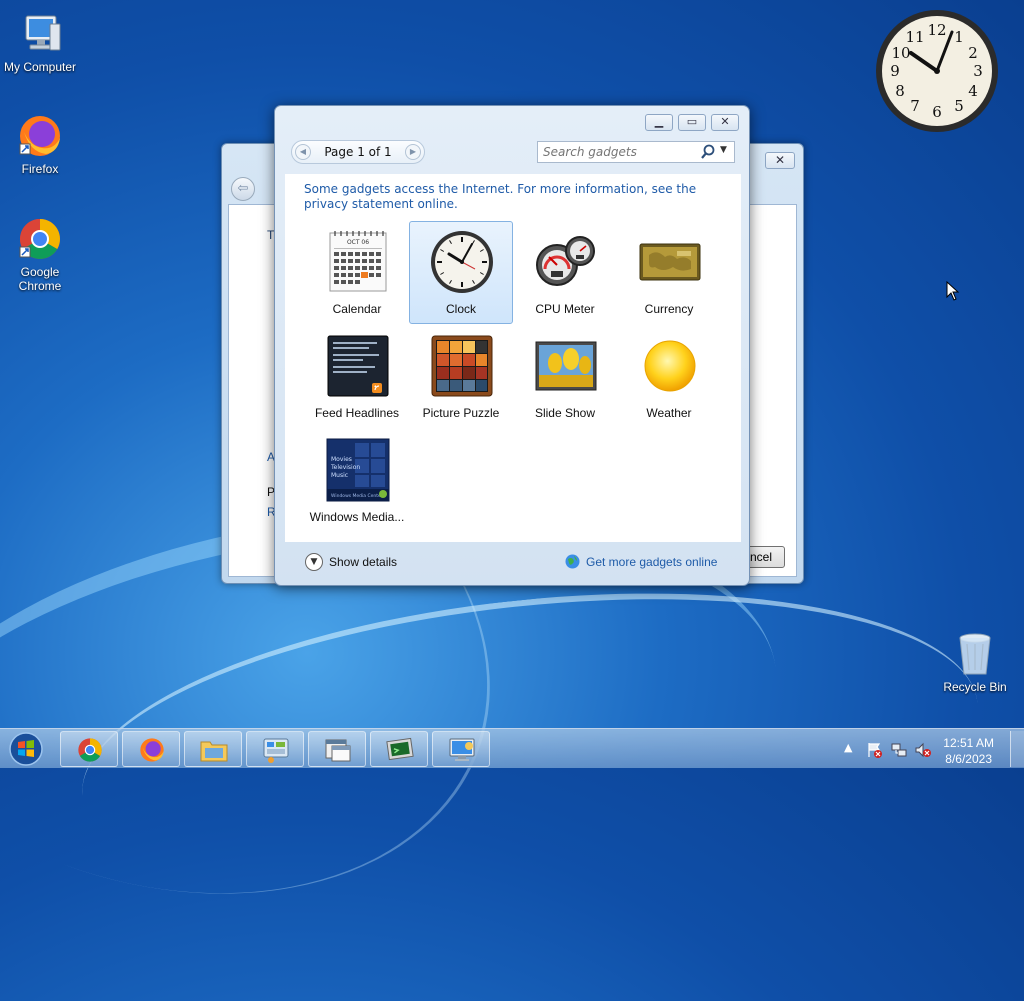 Image resolution: width=1024 pixels, height=1001 pixels. What do you see at coordinates (968, 743) in the screenshot?
I see `clock-time: 12:51 AM` at bounding box center [968, 743].